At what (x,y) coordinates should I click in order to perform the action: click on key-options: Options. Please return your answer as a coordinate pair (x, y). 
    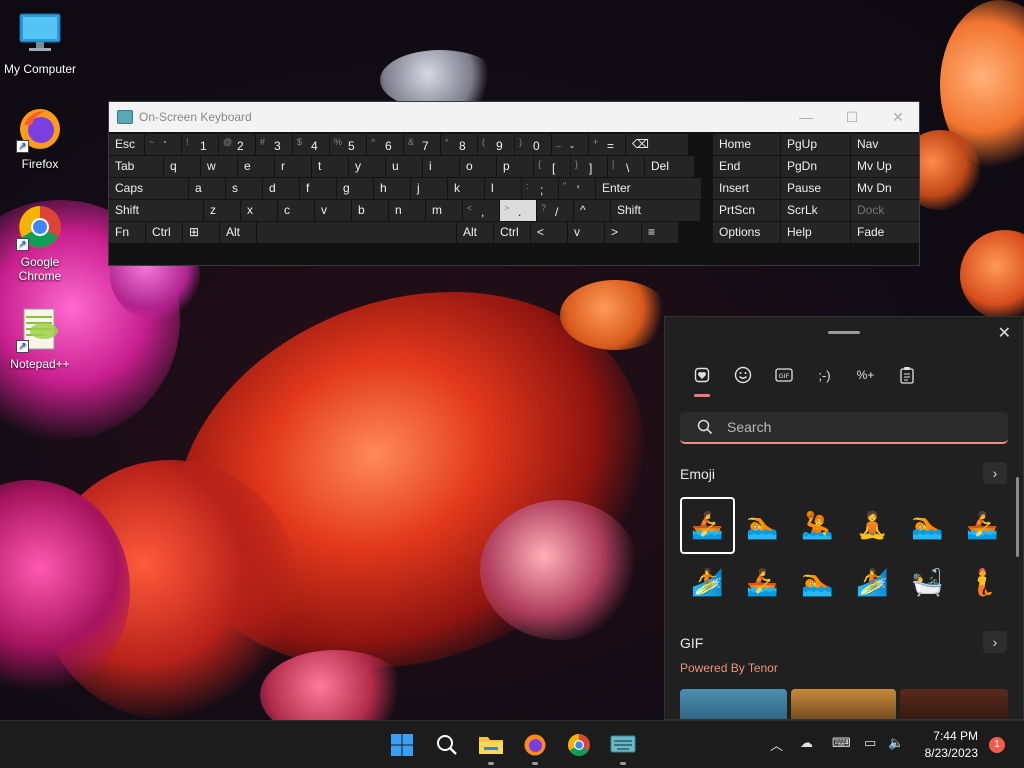
    Looking at the image, I should click on (746, 232).